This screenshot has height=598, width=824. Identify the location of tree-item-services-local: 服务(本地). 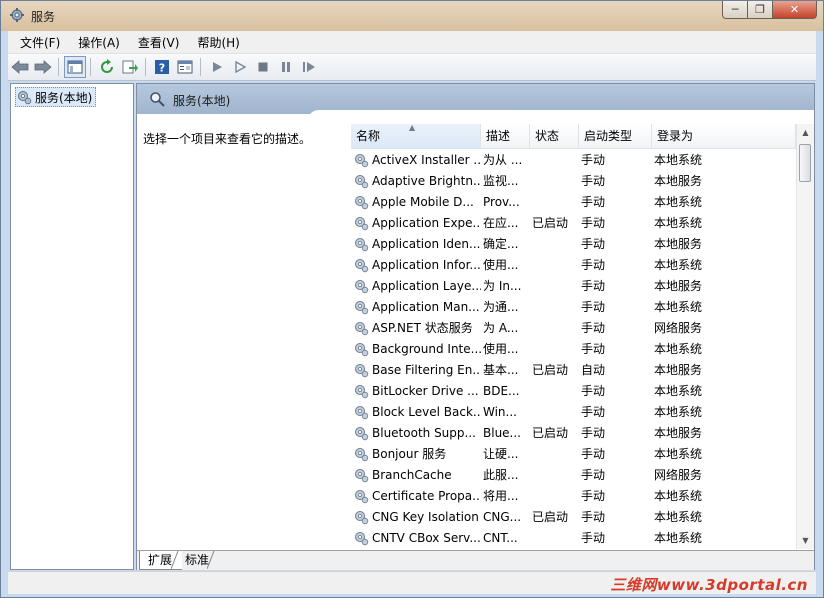
(56, 97).